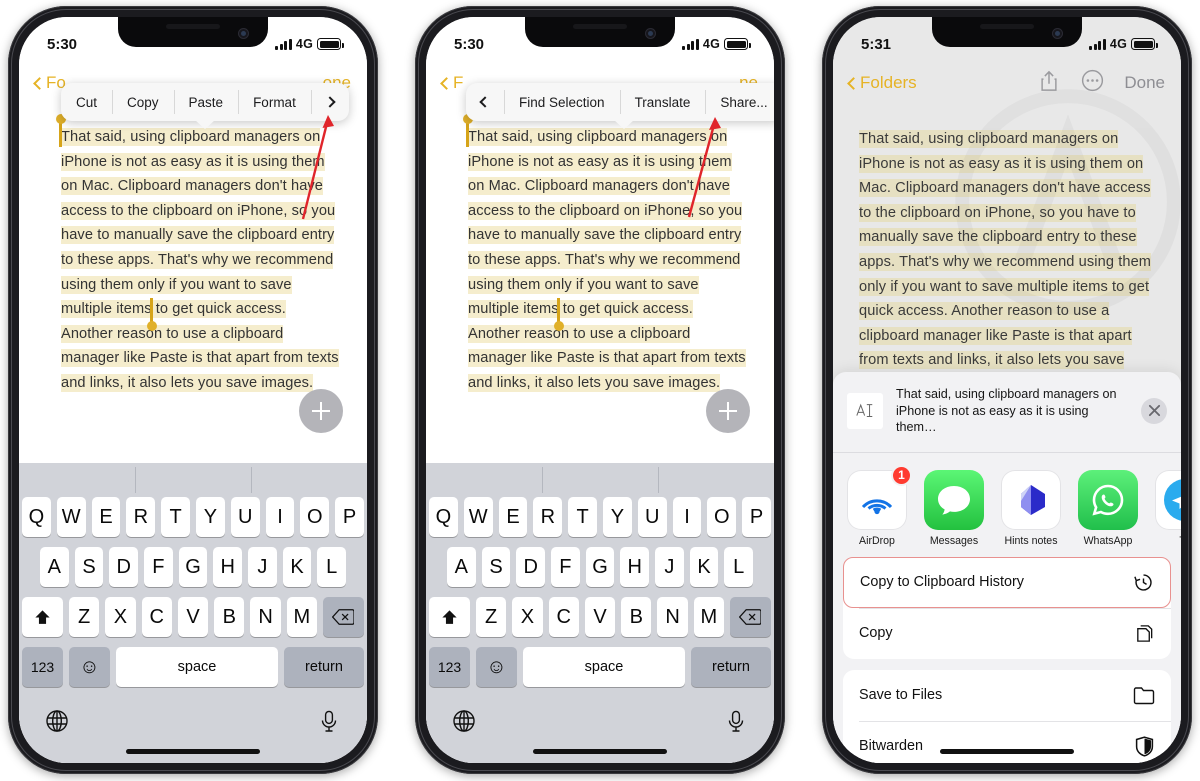 The height and width of the screenshot is (781, 1200). What do you see at coordinates (1007, 582) in the screenshot?
I see `action-copy-to-clipboard-history: Copy to Clipboard History` at bounding box center [1007, 582].